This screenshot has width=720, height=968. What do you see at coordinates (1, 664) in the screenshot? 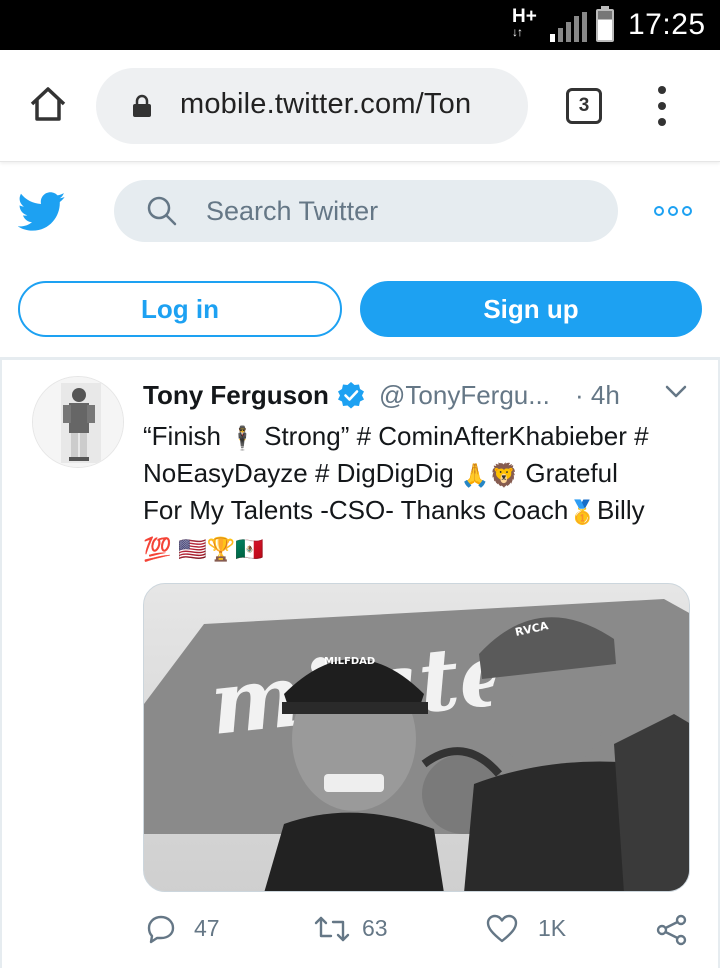
I see `timeline-border-left` at bounding box center [1, 664].